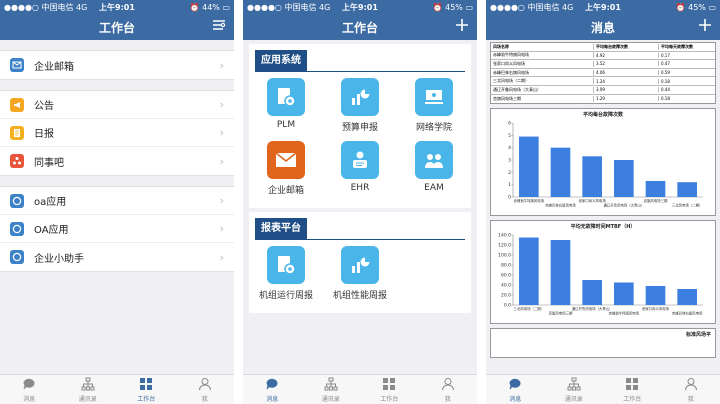  What do you see at coordinates (360, 168) in the screenshot?
I see `app-tile: EHR` at bounding box center [360, 168].